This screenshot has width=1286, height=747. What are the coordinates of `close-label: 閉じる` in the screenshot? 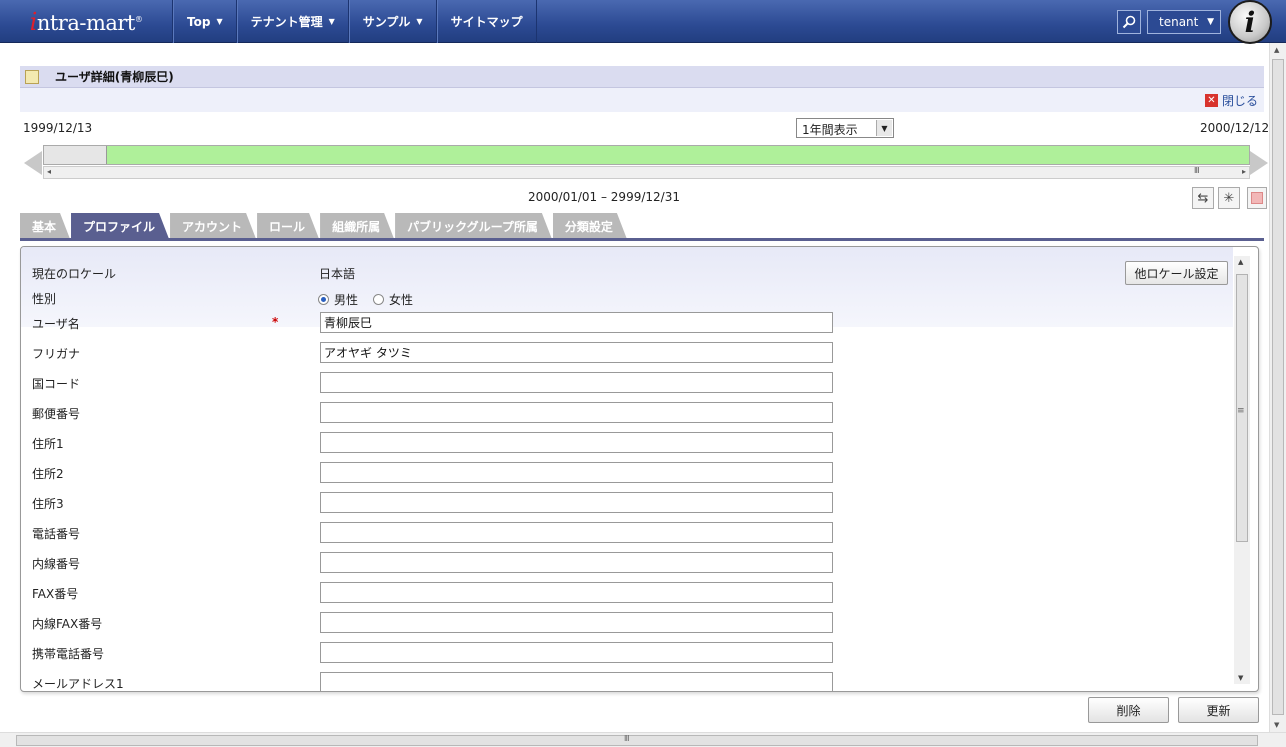 It's located at (1239, 101).